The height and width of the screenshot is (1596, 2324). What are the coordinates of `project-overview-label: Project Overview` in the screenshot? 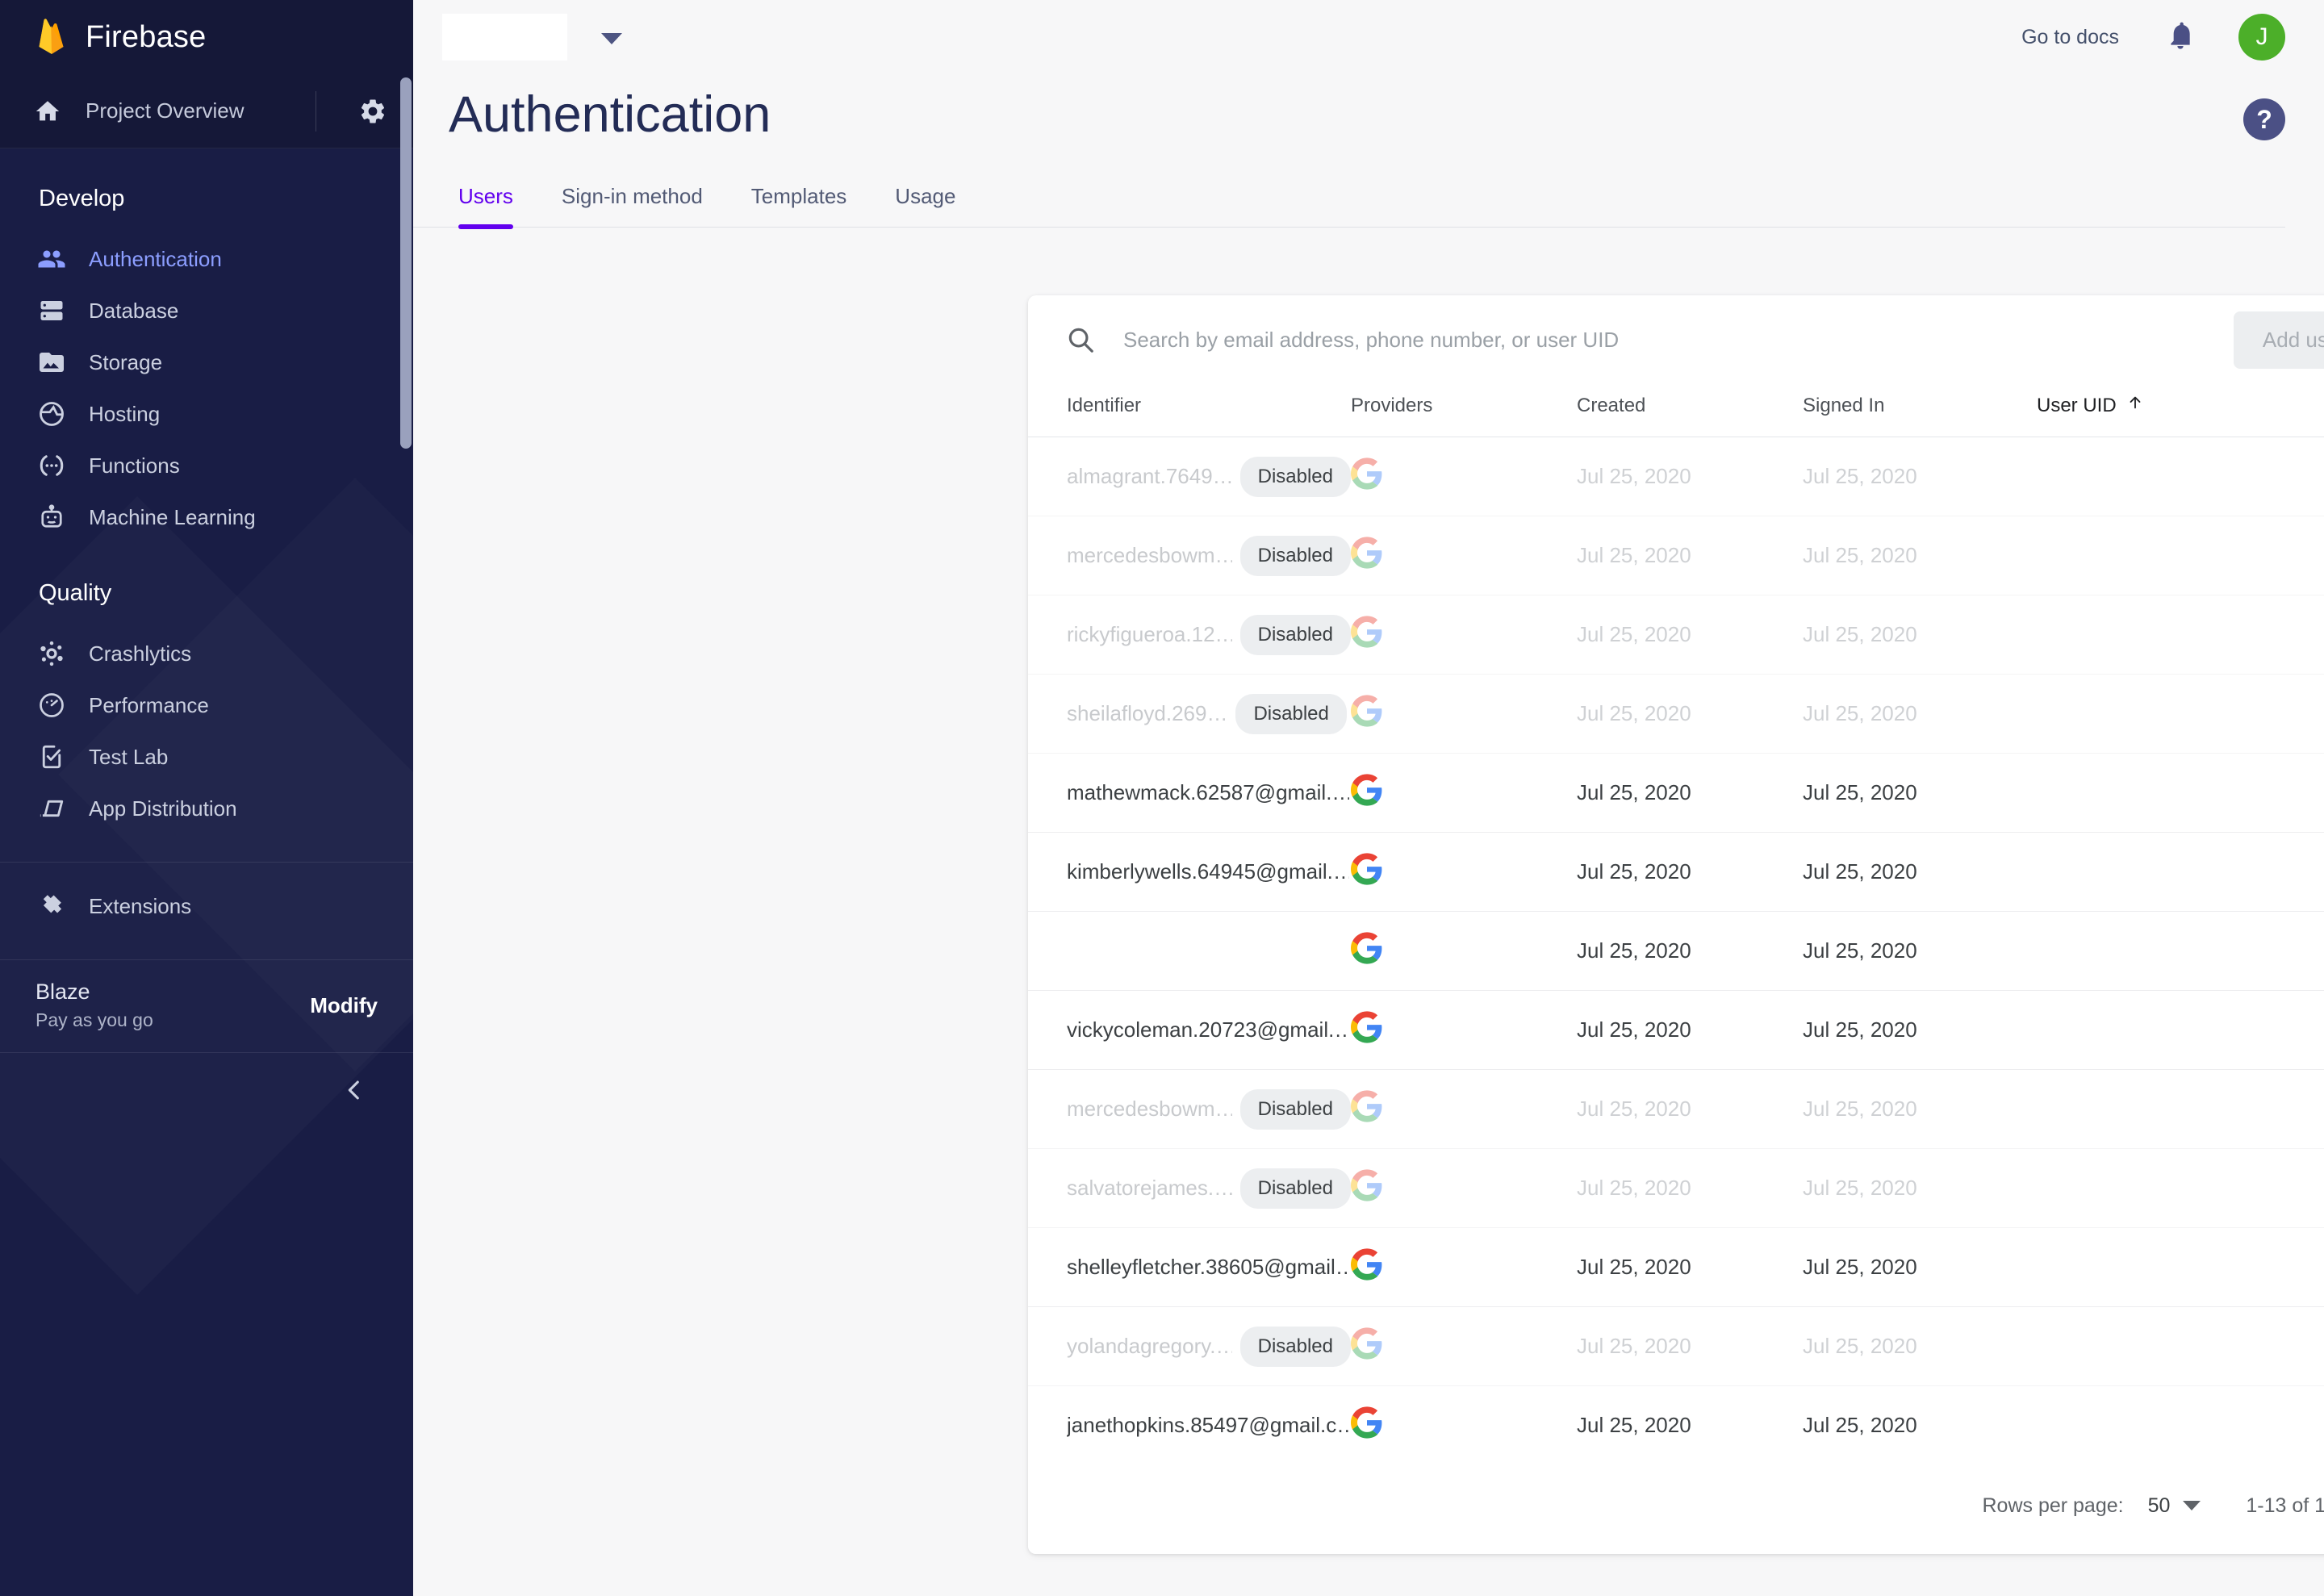 It's located at (165, 110).